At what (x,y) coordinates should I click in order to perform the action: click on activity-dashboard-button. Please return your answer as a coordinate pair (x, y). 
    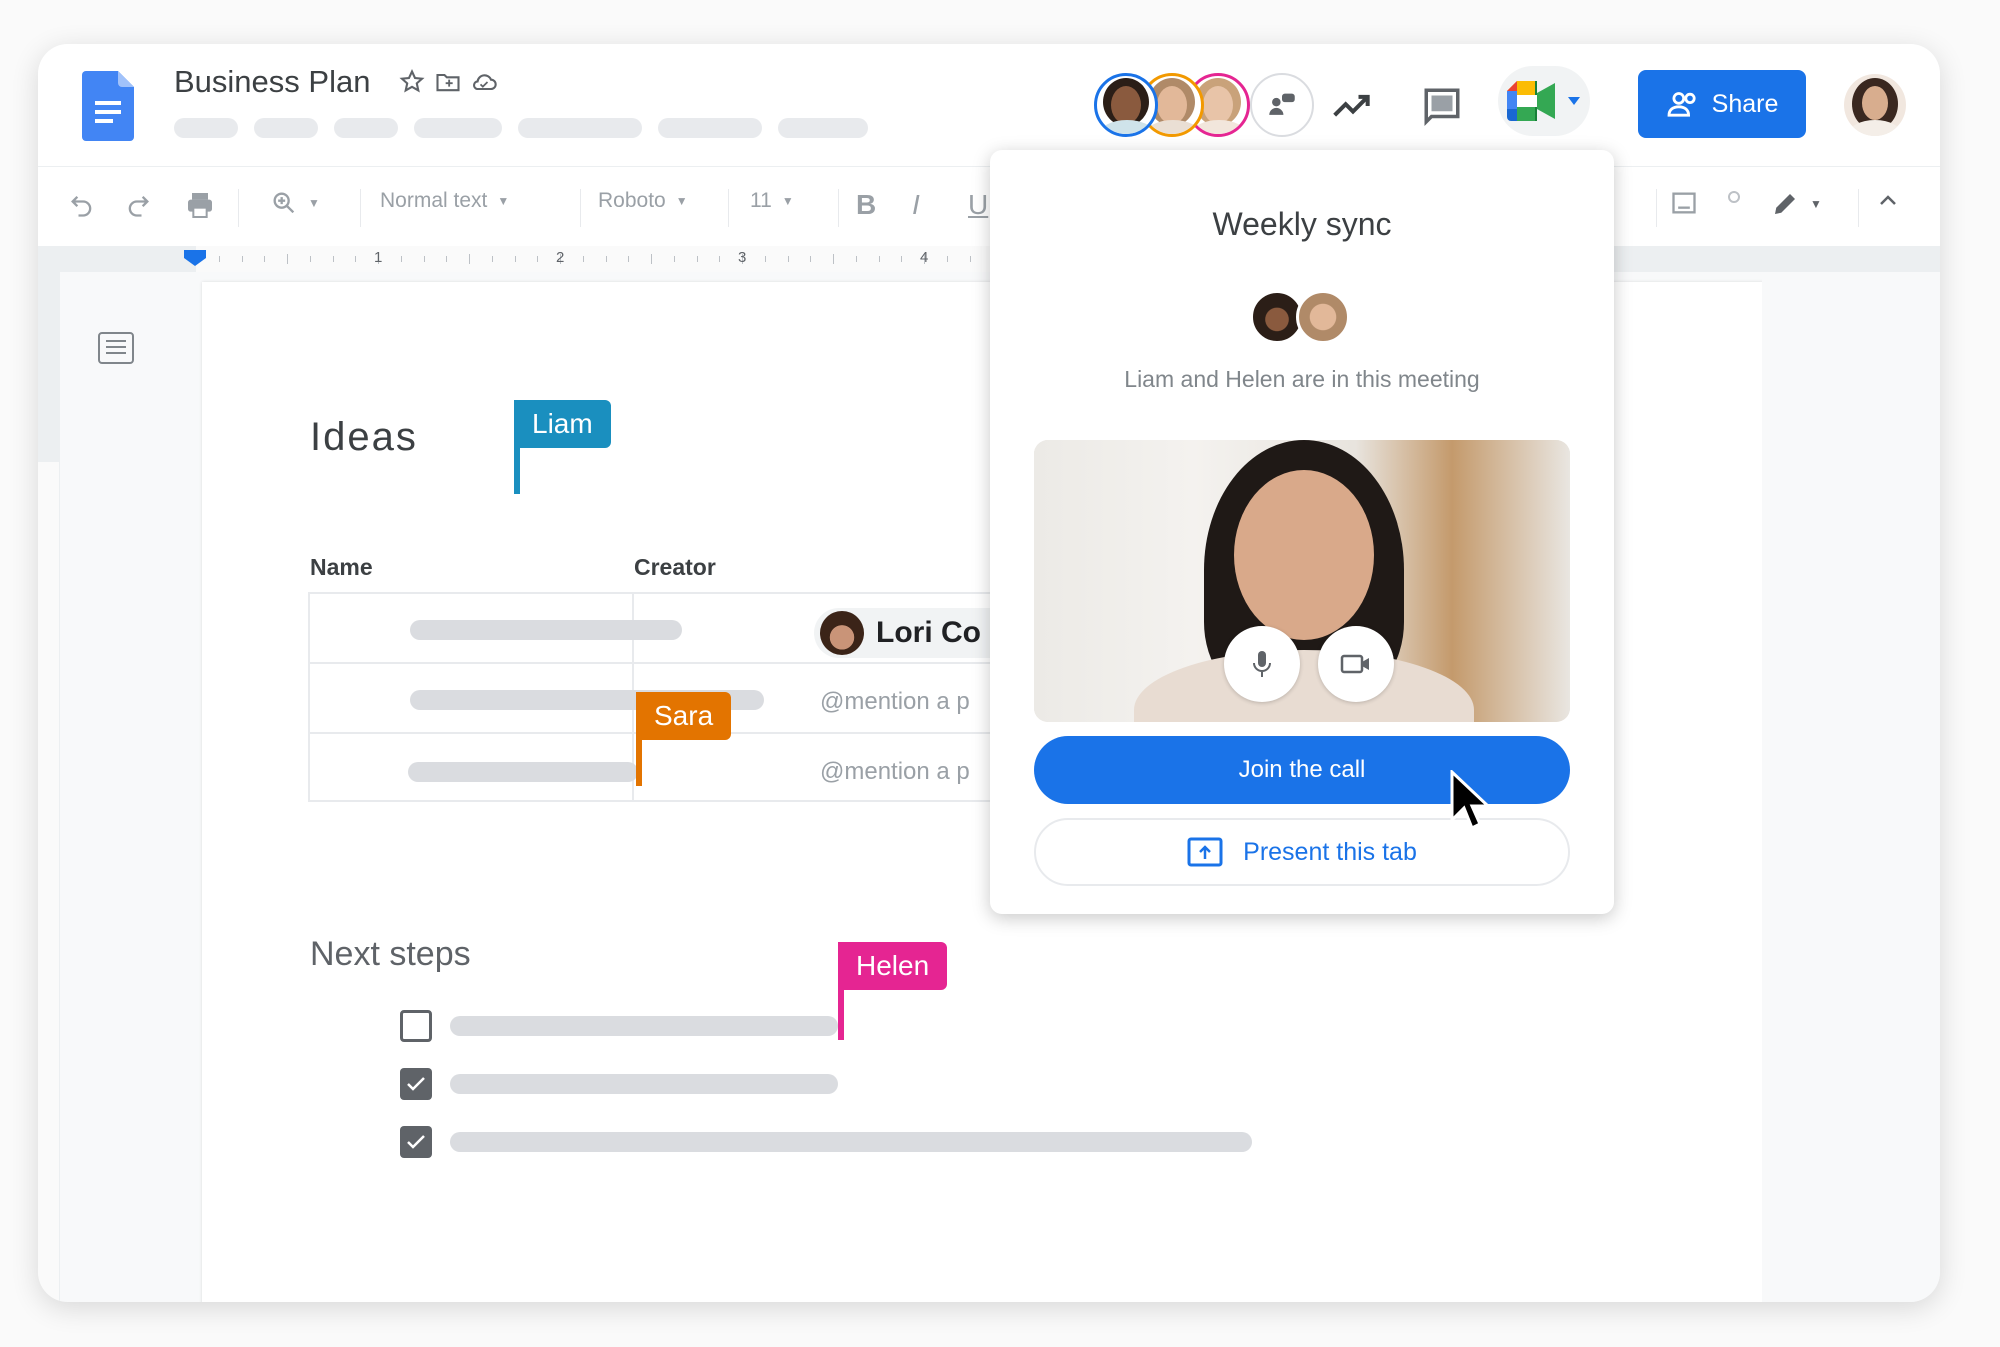
    Looking at the image, I should click on (1353, 106).